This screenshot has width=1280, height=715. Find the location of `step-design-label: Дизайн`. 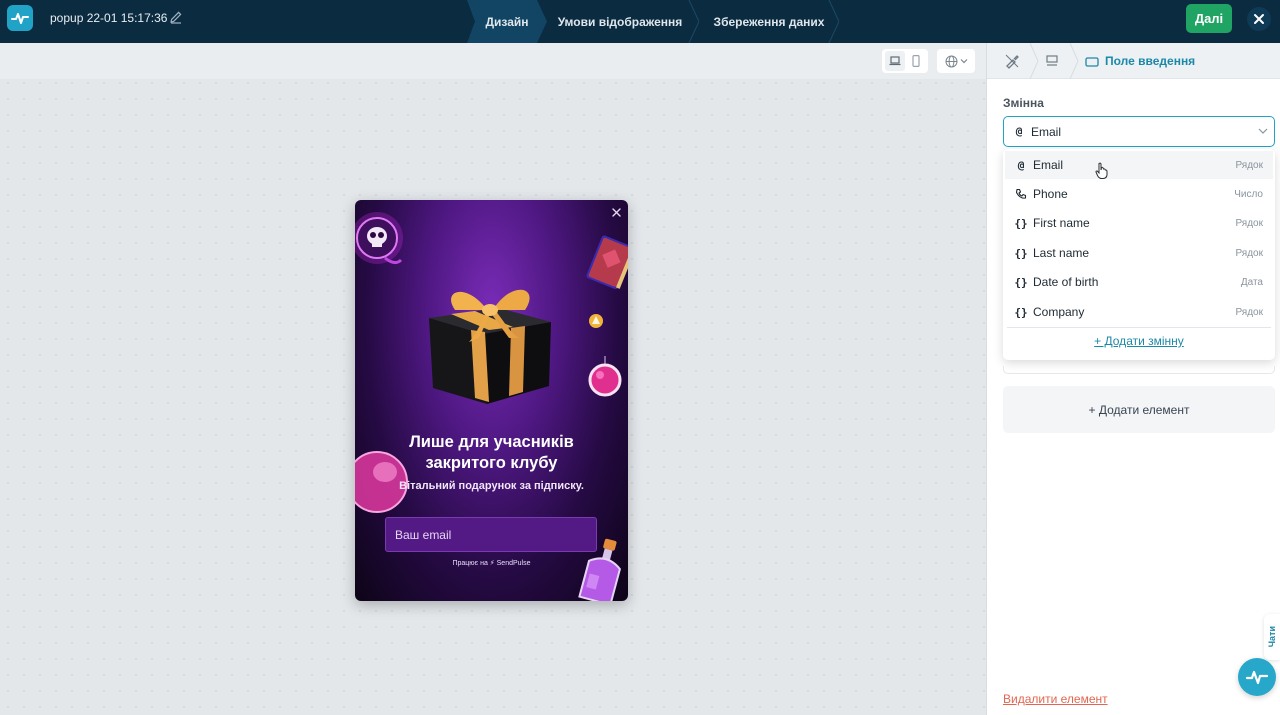

step-design-label: Дизайн is located at coordinates (507, 21).